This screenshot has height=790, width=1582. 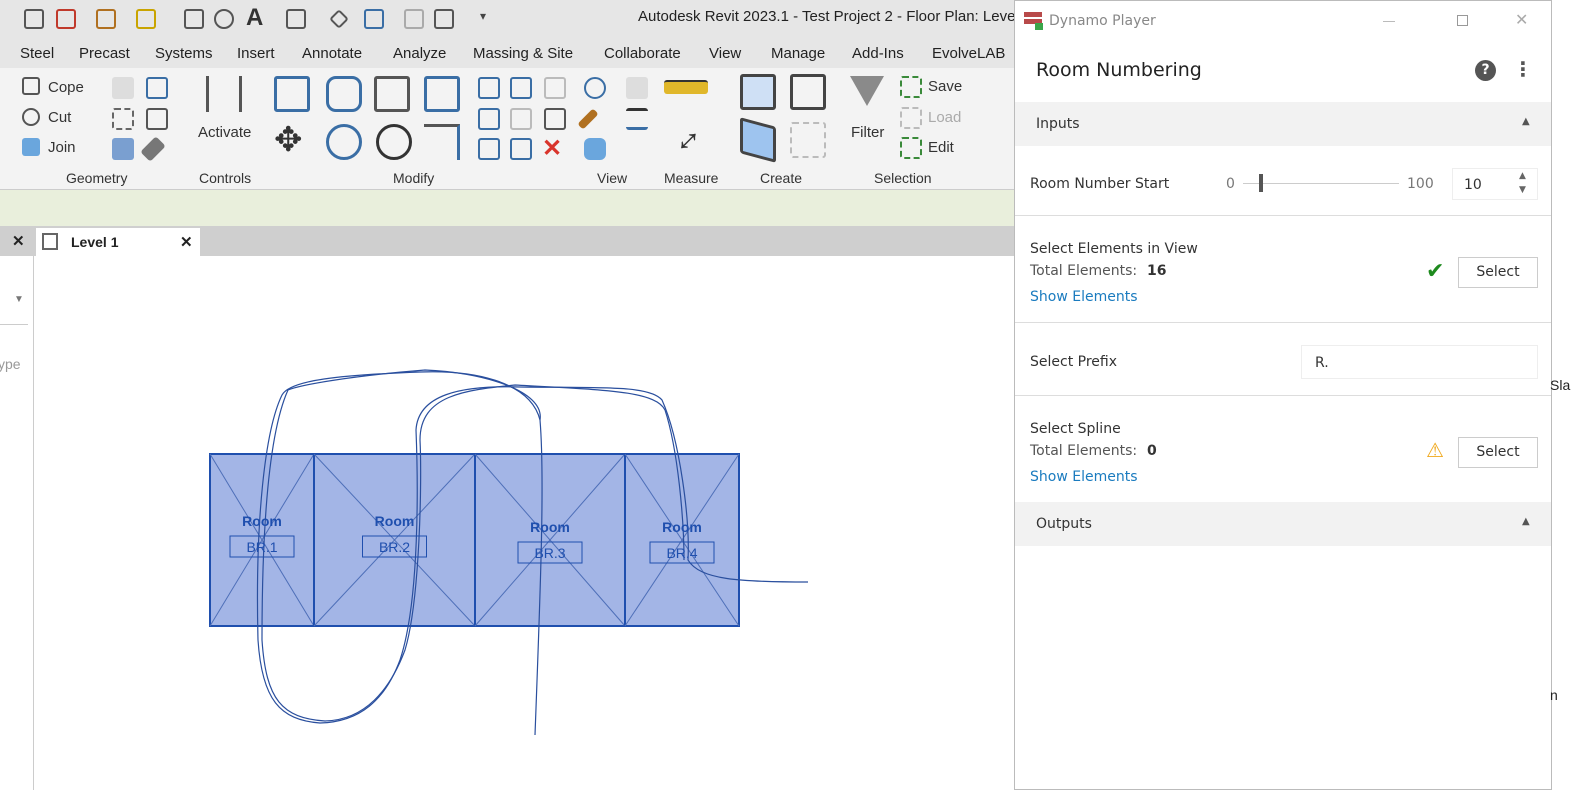 I want to click on select-elements-button: Select, so click(x=1498, y=272).